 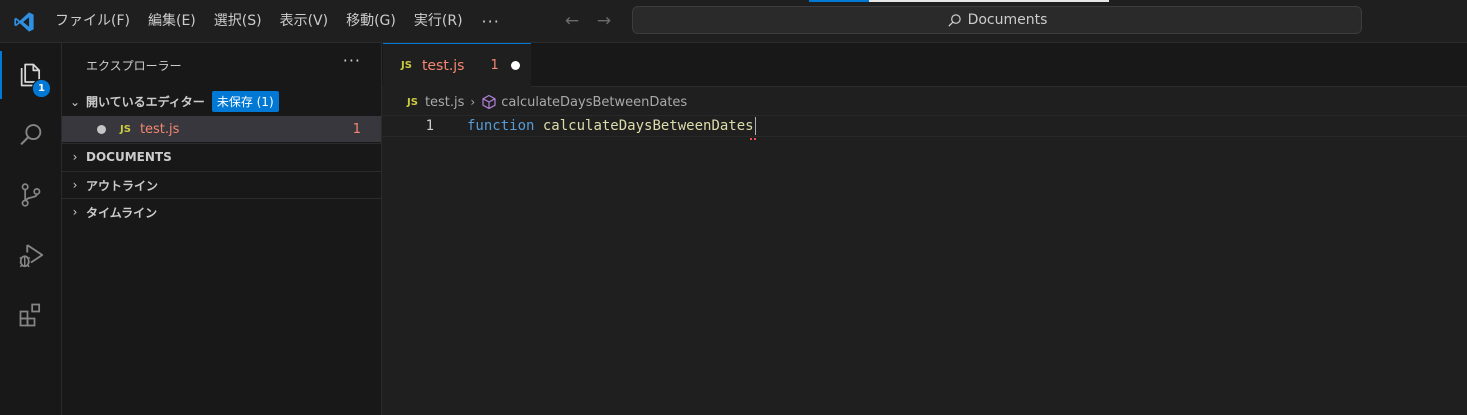 What do you see at coordinates (429, 126) in the screenshot?
I see `line-number: 1` at bounding box center [429, 126].